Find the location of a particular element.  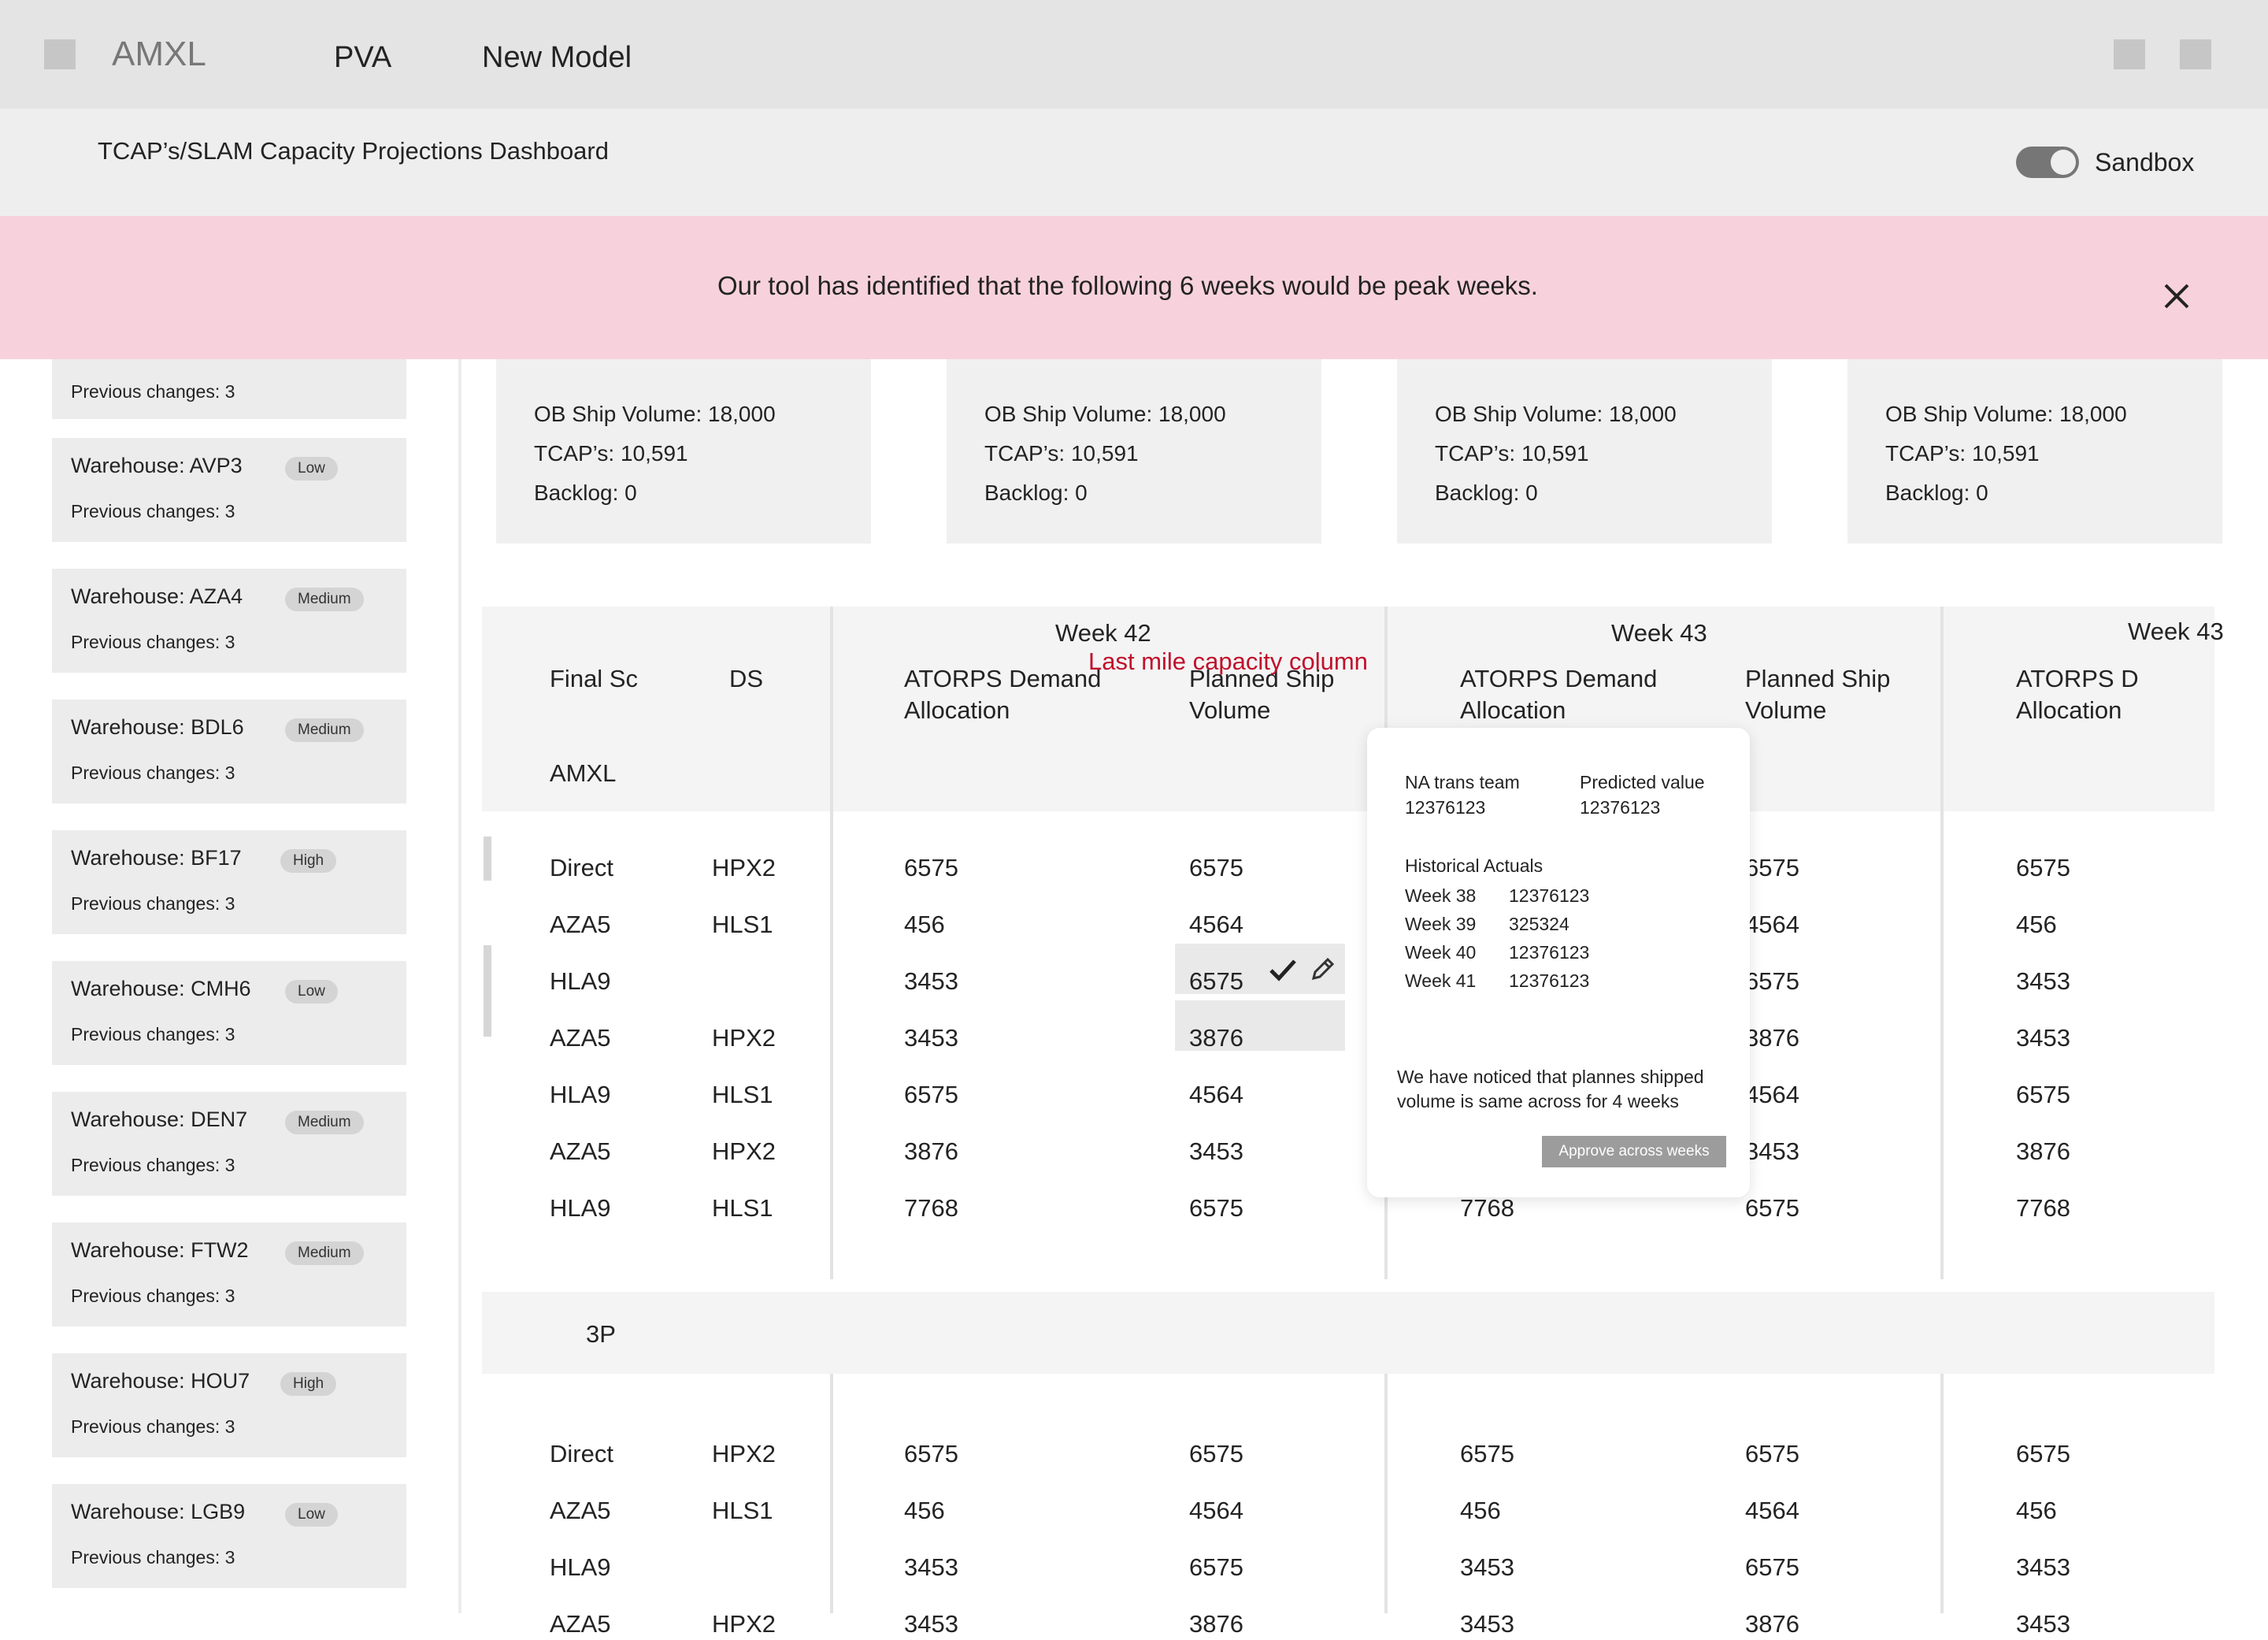

predicted-label: Predicted value is located at coordinates (1642, 782).